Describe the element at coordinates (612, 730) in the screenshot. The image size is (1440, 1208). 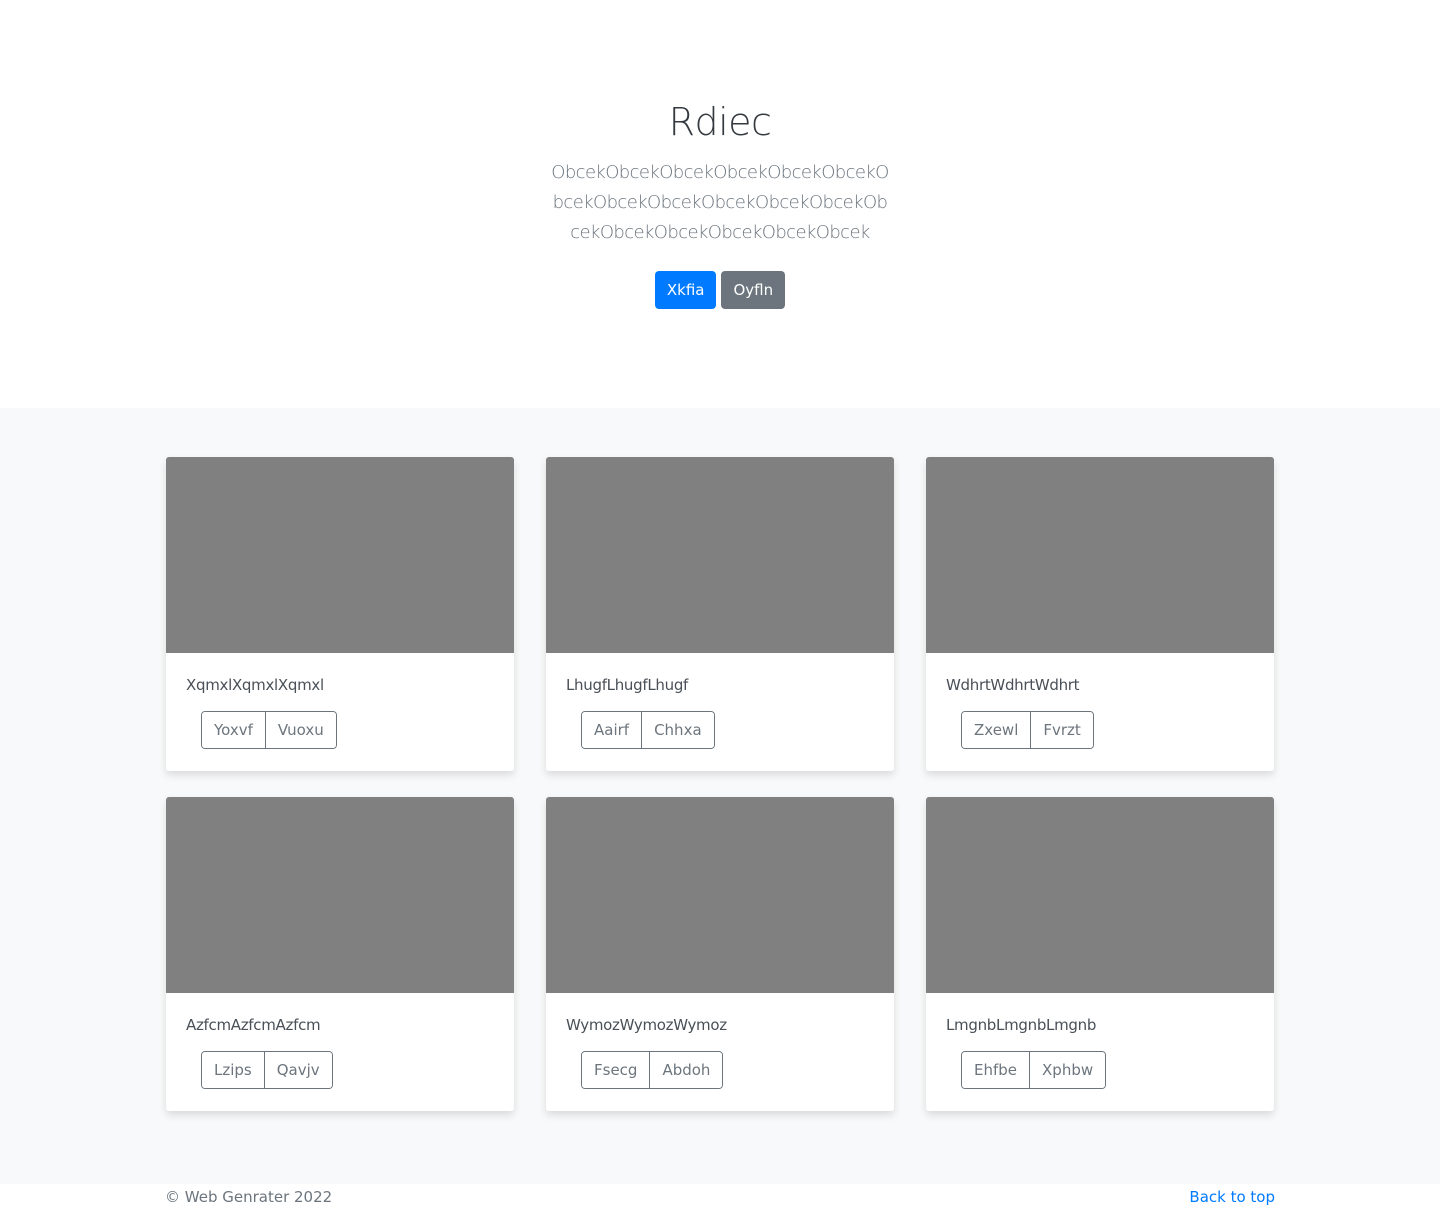
I see `card-button: Aairf` at that location.